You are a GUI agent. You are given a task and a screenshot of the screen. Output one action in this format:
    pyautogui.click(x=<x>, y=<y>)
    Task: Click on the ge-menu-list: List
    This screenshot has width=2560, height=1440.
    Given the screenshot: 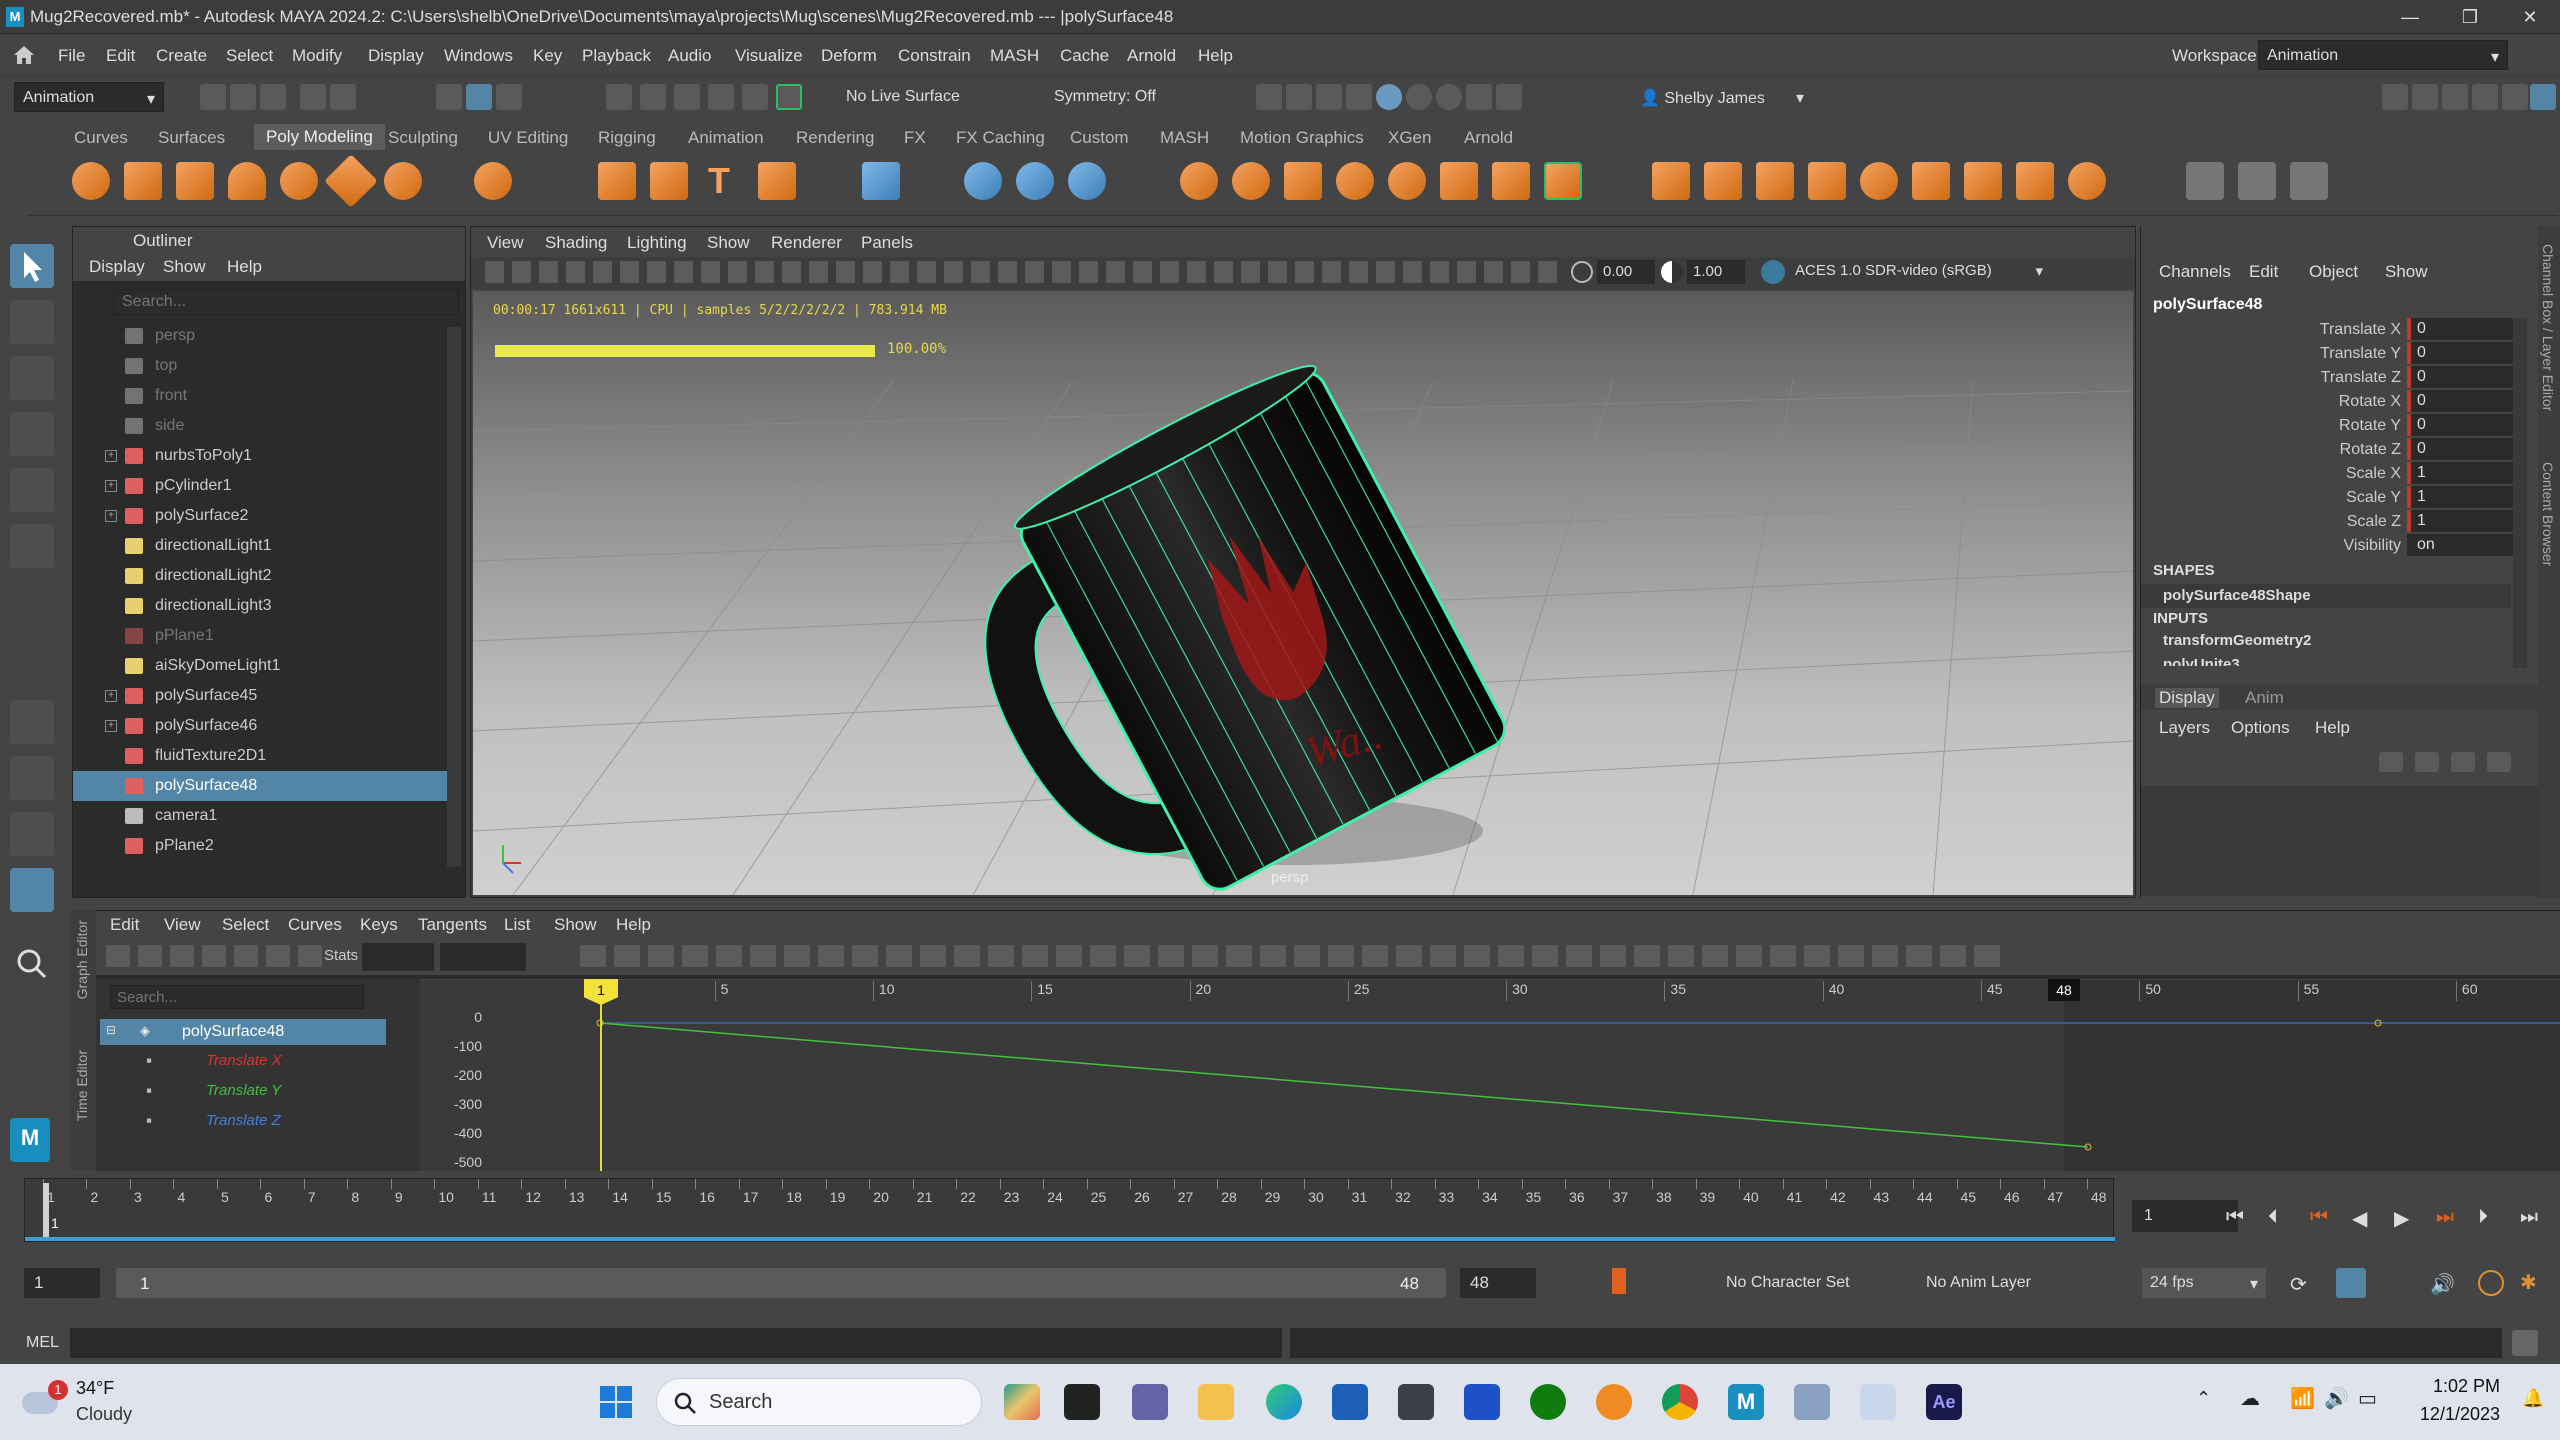 What is the action you would take?
    pyautogui.click(x=517, y=925)
    